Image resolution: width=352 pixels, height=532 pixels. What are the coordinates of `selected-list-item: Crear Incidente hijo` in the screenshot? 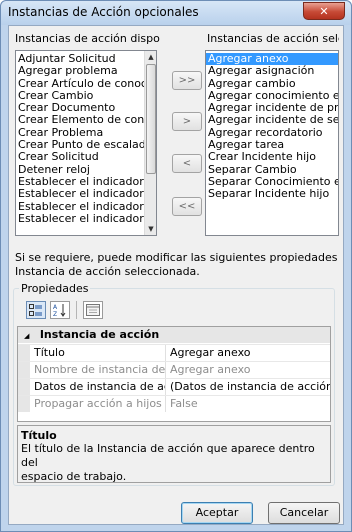 It's located at (272, 157).